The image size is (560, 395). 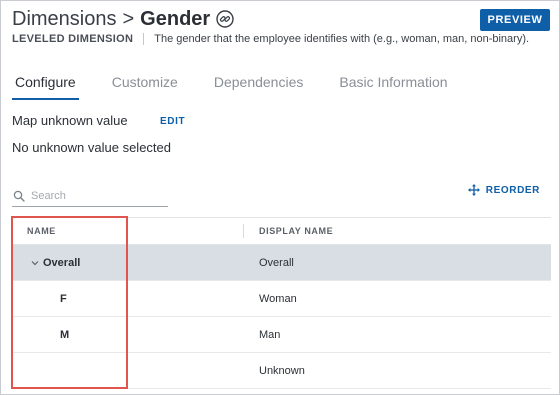 What do you see at coordinates (64, 19) in the screenshot?
I see `breadcrumb-parent-dimensions: Dimensions` at bounding box center [64, 19].